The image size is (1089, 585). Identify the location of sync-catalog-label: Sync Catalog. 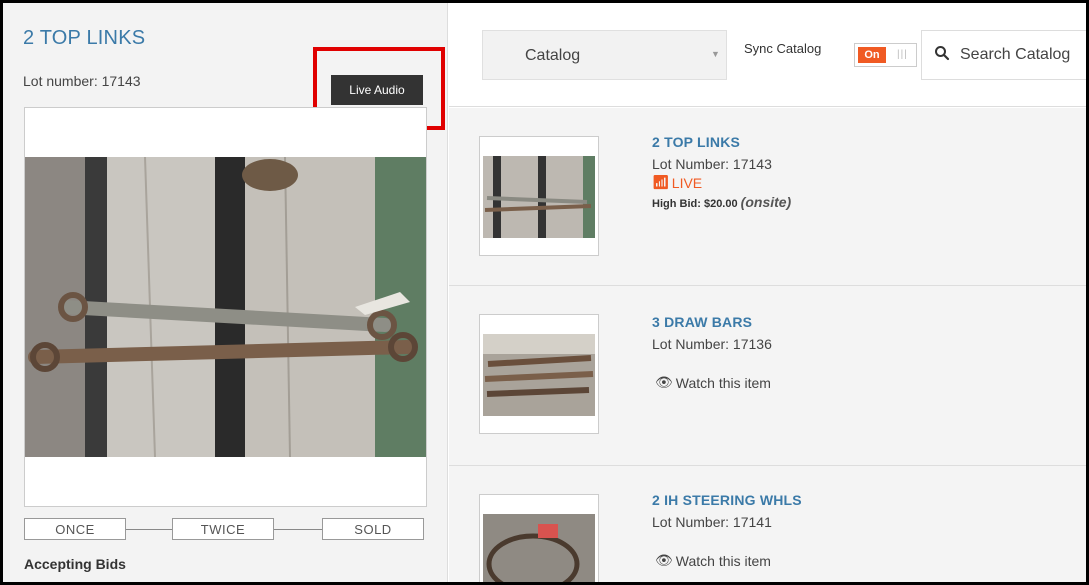
(783, 48).